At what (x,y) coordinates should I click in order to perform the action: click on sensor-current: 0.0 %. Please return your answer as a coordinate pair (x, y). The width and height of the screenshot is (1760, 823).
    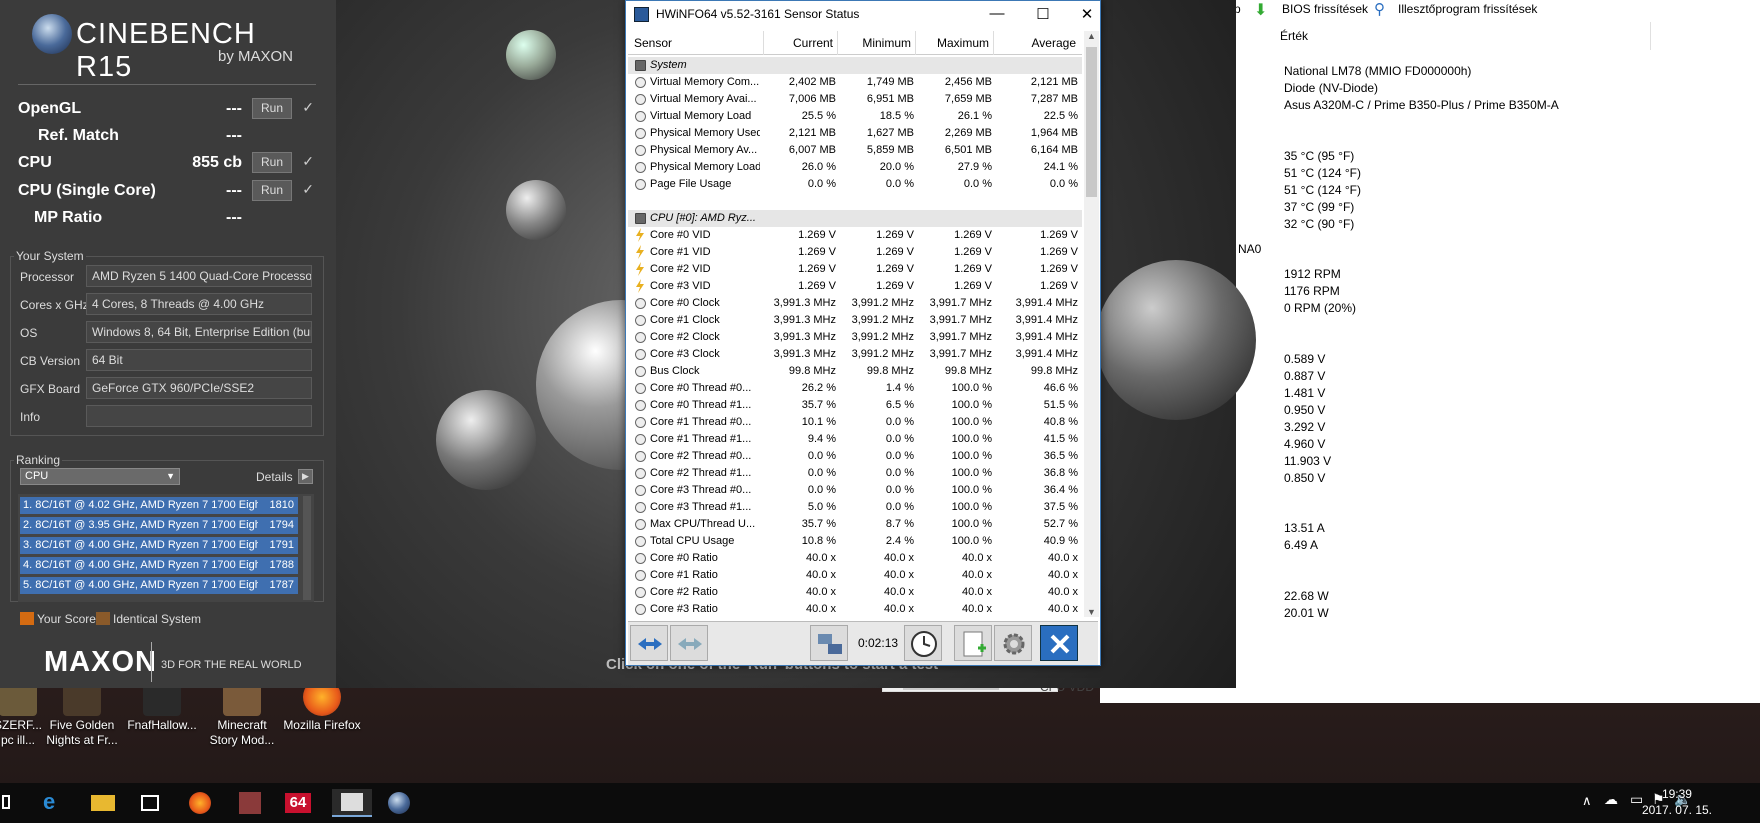
    Looking at the image, I should click on (821, 473).